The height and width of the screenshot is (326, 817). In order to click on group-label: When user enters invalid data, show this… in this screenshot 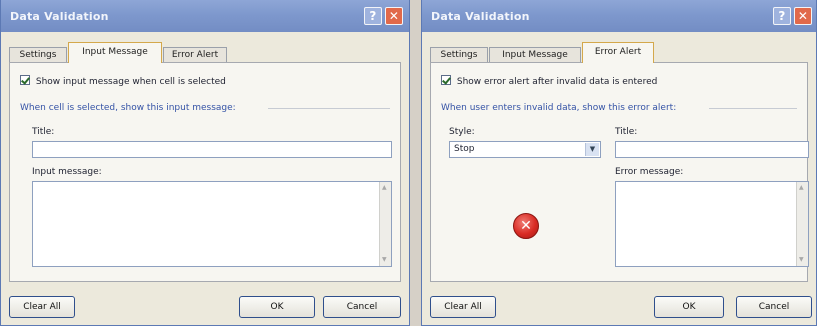, I will do `click(559, 108)`.